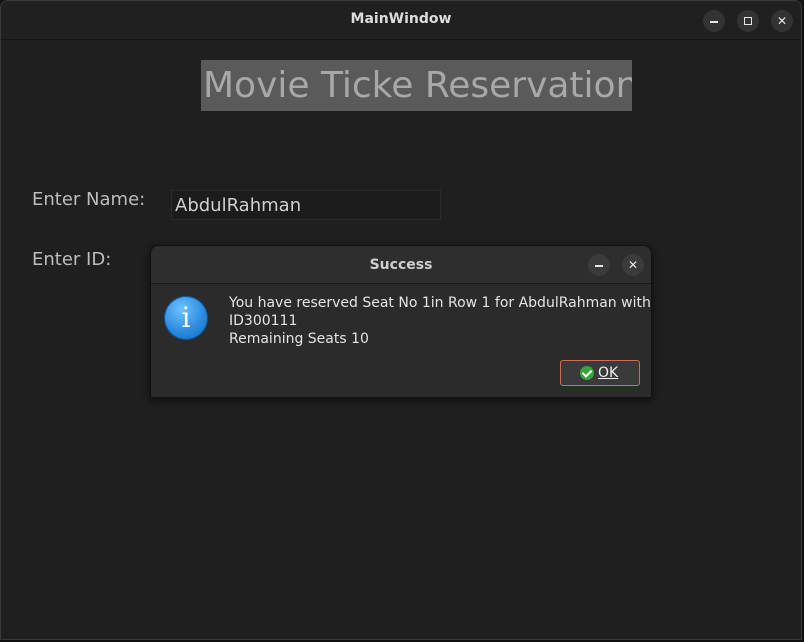 The height and width of the screenshot is (642, 804). Describe the element at coordinates (306, 205) in the screenshot. I see `name-input: AbdulRahman` at that location.